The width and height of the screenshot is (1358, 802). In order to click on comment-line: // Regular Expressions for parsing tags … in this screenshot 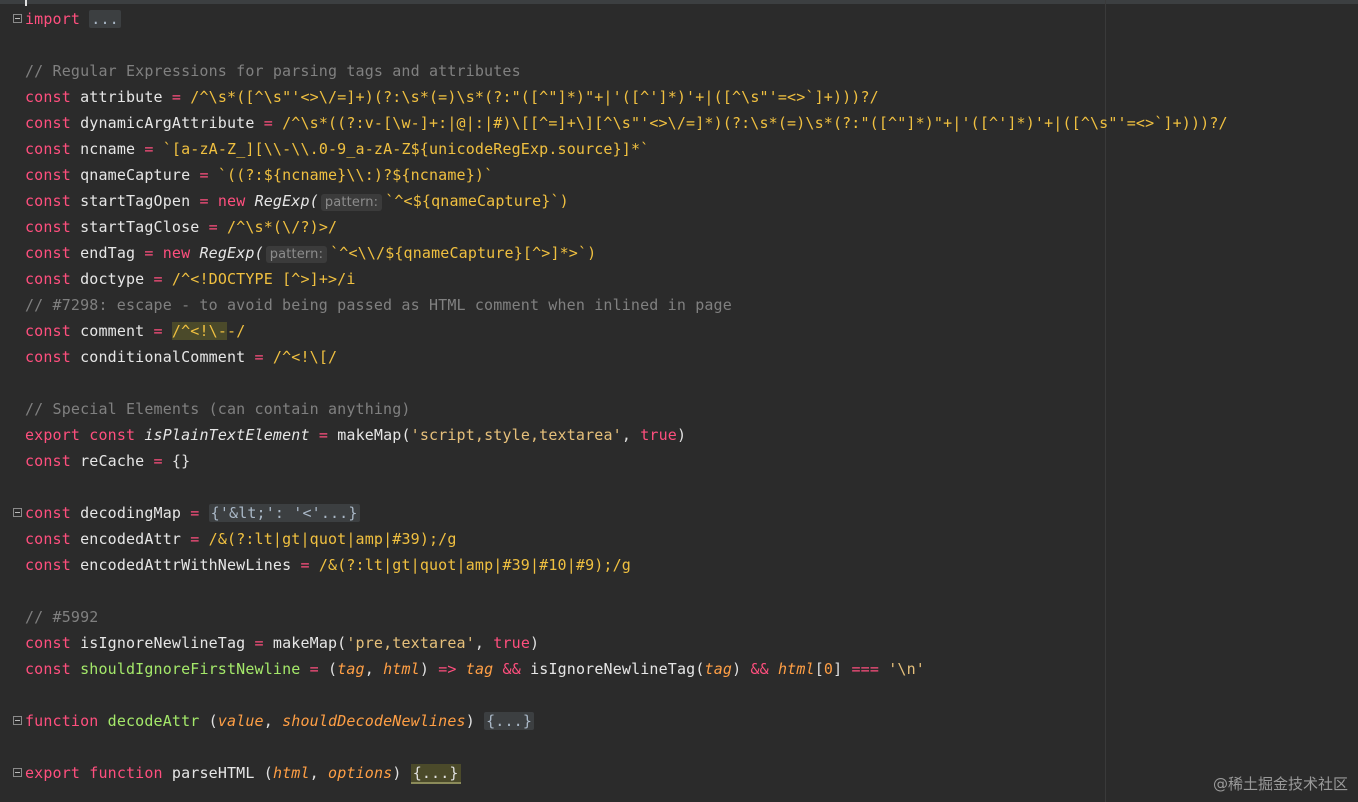, I will do `click(273, 71)`.